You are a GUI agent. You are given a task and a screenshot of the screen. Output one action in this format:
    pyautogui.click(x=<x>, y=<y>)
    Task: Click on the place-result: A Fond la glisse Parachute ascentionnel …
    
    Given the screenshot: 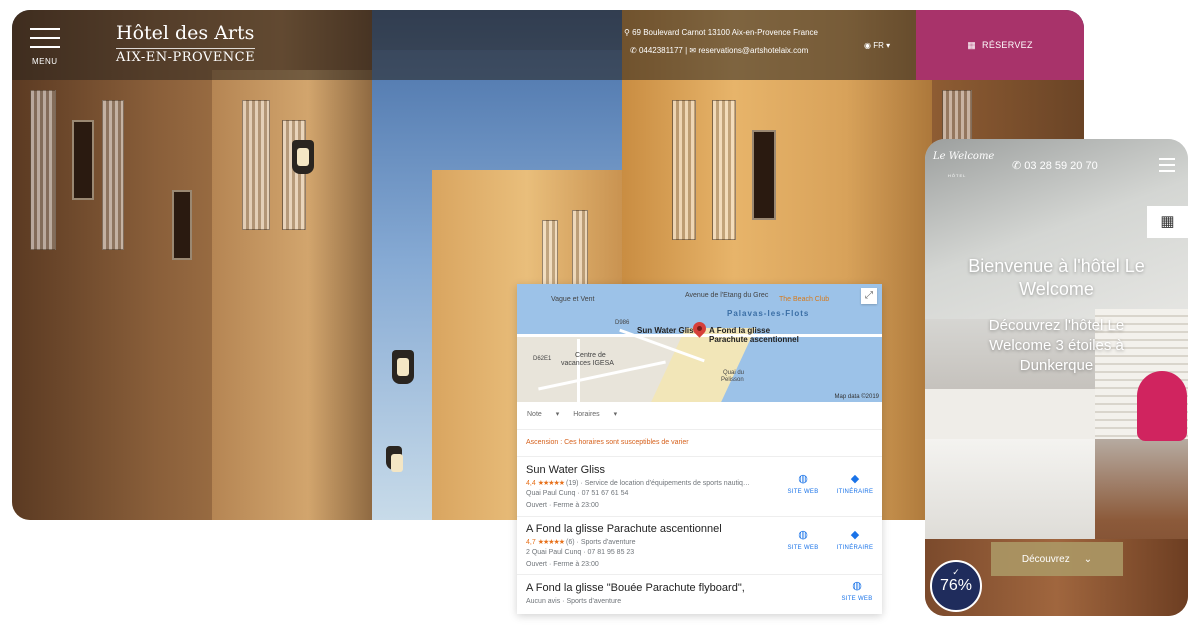 What is the action you would take?
    pyautogui.click(x=699, y=546)
    